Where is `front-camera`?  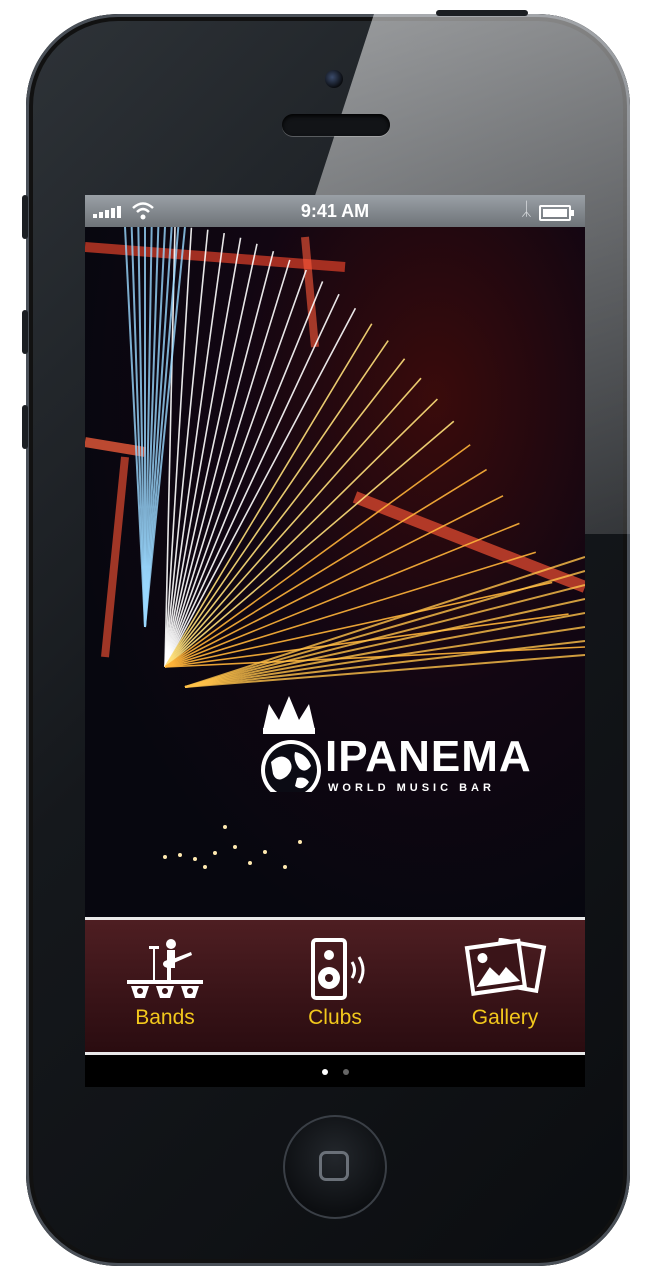 front-camera is located at coordinates (334, 79).